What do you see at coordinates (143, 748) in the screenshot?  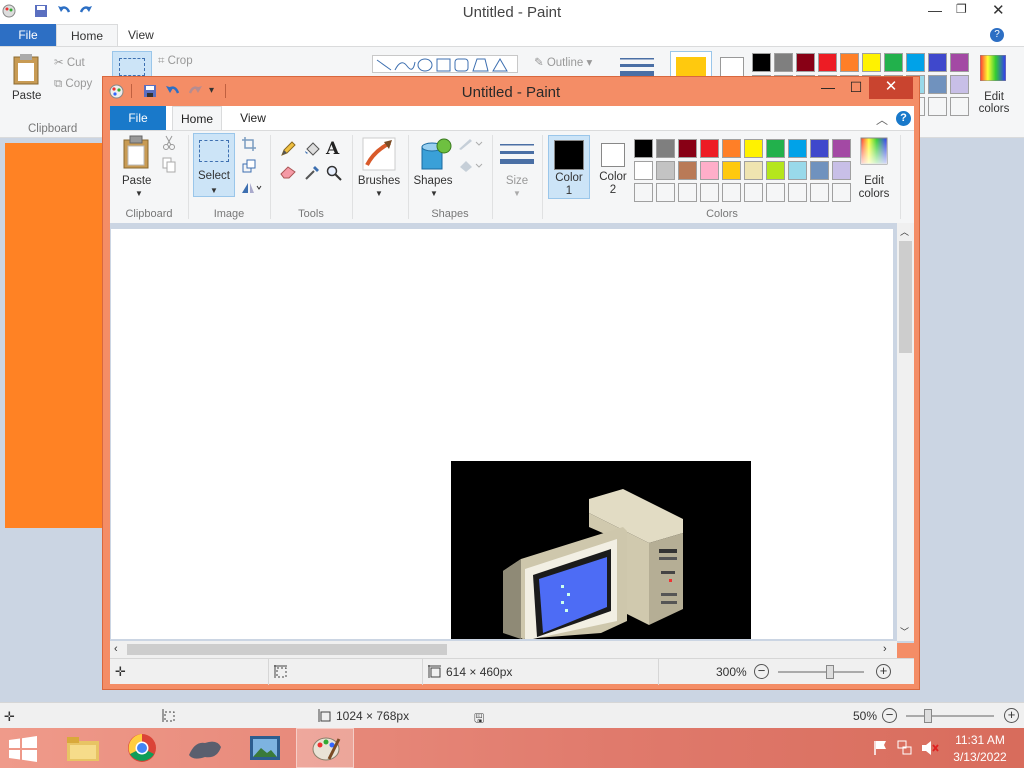 I see `chrome-button` at bounding box center [143, 748].